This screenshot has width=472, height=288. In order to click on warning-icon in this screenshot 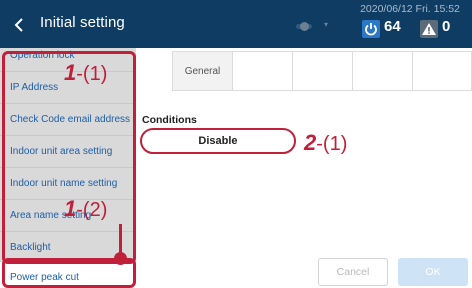, I will do `click(429, 29)`.